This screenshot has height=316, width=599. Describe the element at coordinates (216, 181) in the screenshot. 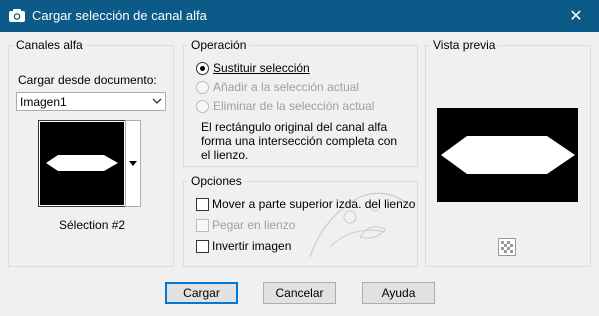

I see `options-group-label: Opciones` at that location.